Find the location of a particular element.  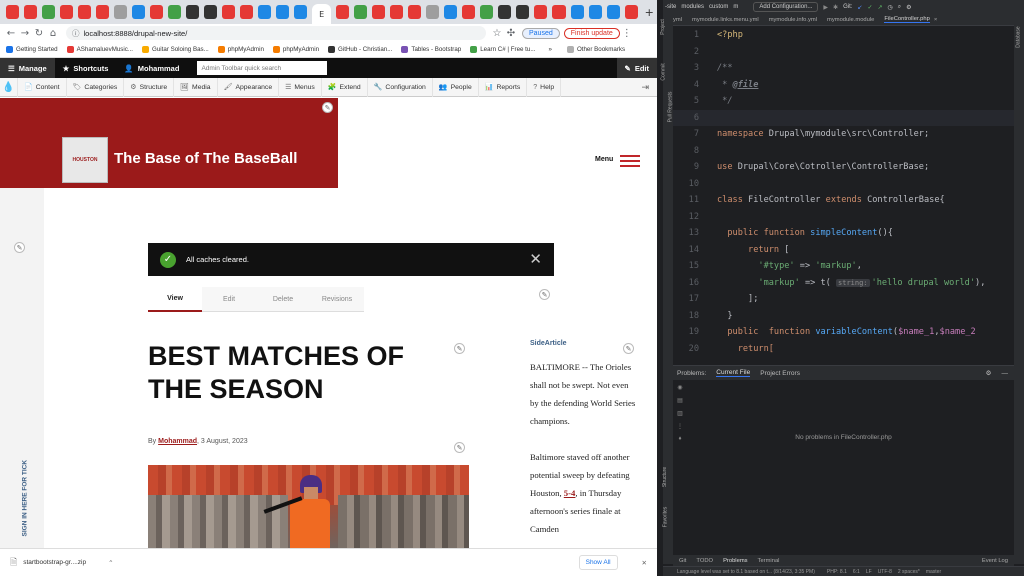

admin-menu-item: 👥 People is located at coordinates (456, 87).